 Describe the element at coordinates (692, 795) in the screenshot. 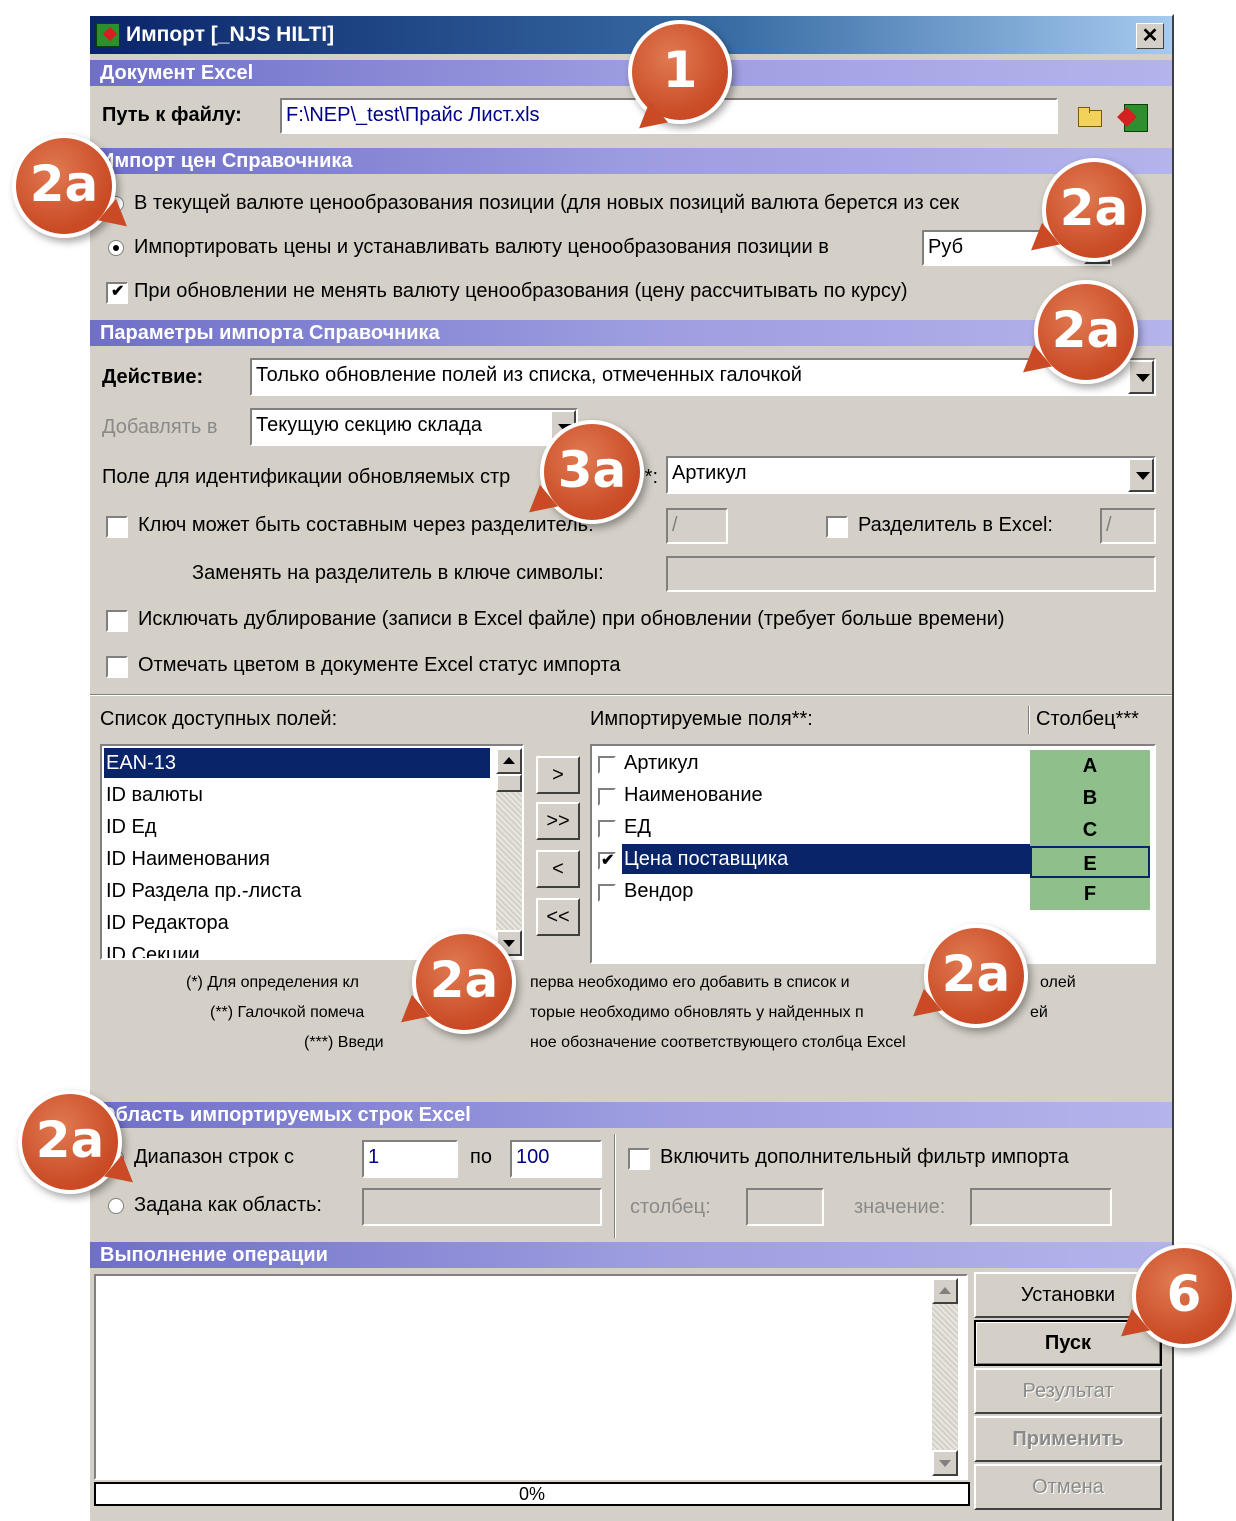

I see `imported-field-name: Наименование` at that location.